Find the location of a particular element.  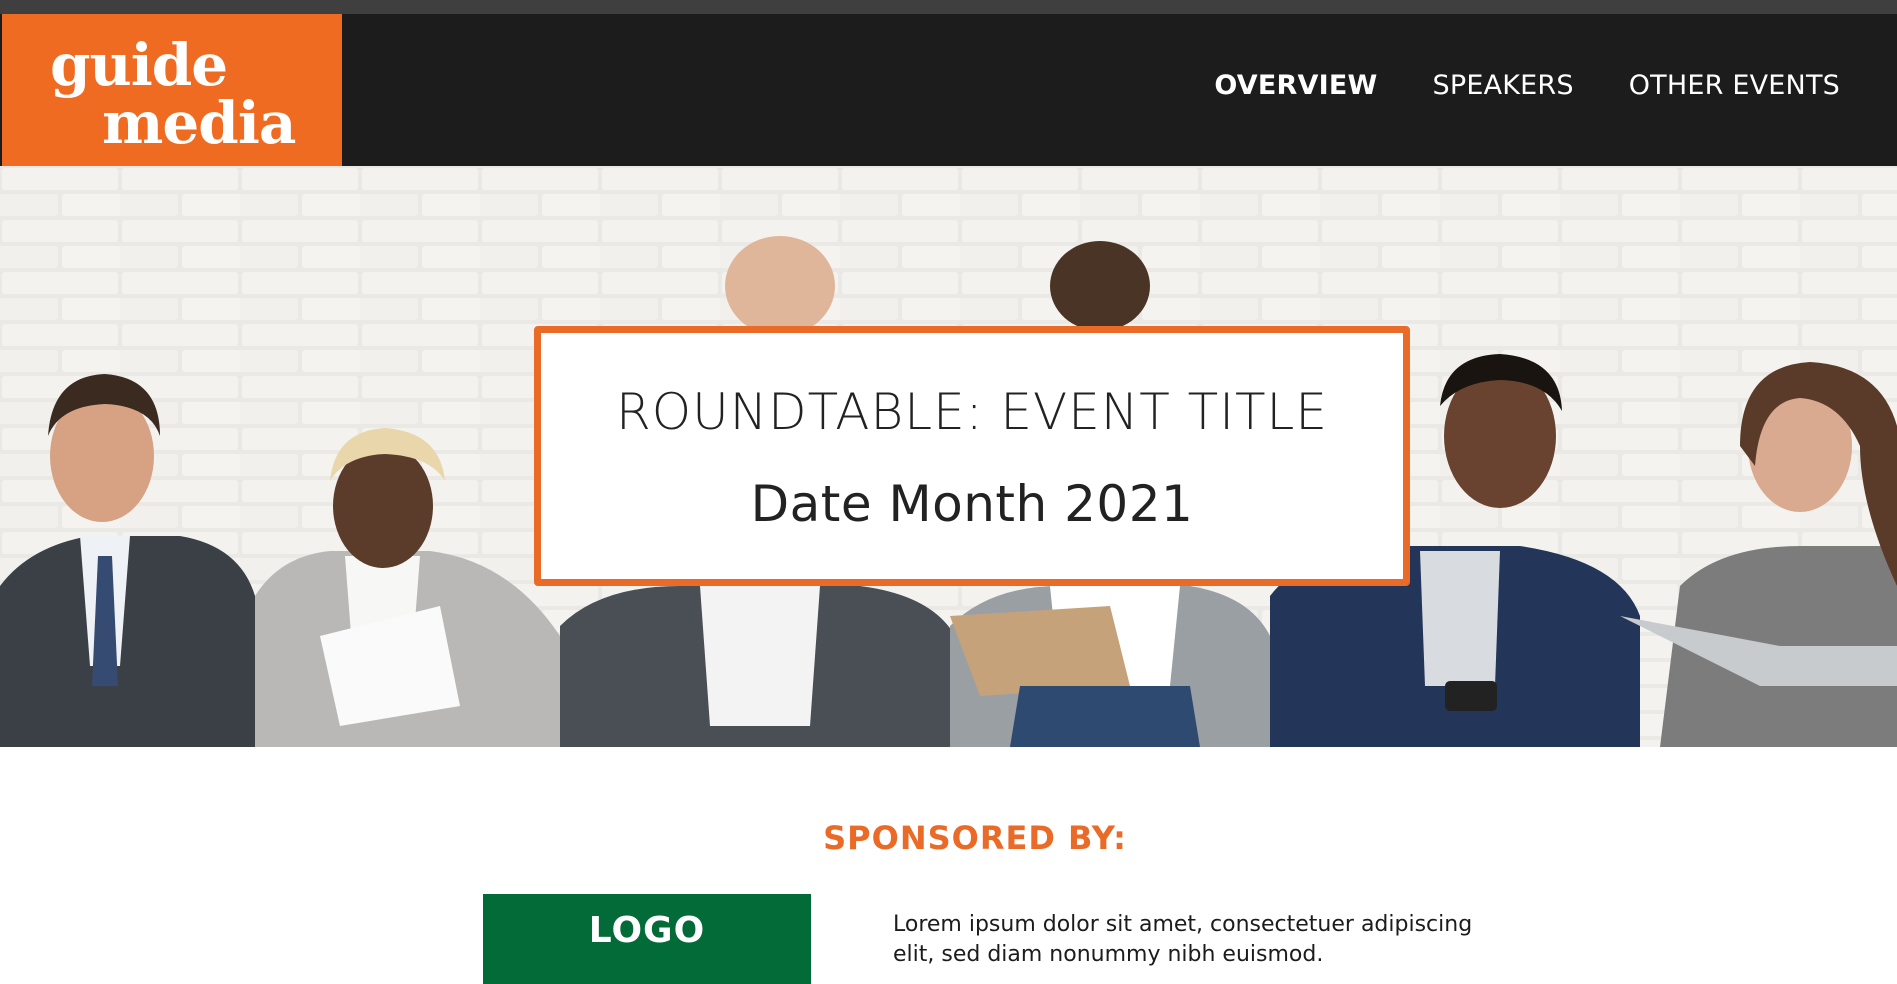

guide-media-logo: guide media is located at coordinates (172, 90).